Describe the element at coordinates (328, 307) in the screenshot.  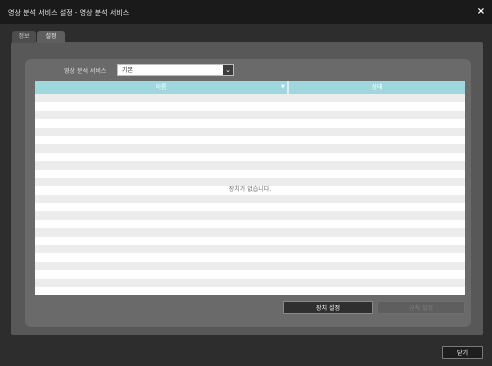
I see `device-settings-button: 장치 설정` at that location.